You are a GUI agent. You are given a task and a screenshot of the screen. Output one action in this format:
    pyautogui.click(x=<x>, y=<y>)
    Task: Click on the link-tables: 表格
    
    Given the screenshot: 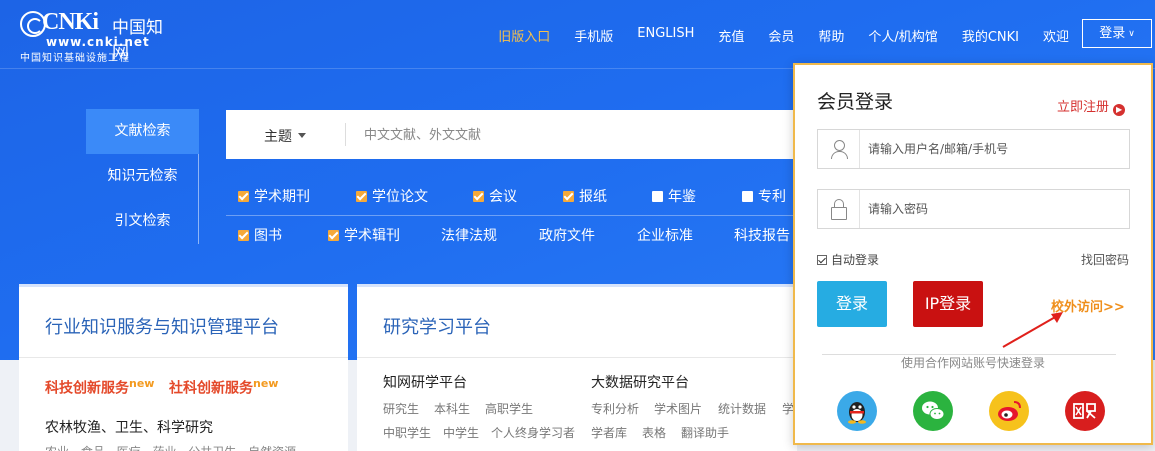 What is the action you would take?
    pyautogui.click(x=654, y=432)
    